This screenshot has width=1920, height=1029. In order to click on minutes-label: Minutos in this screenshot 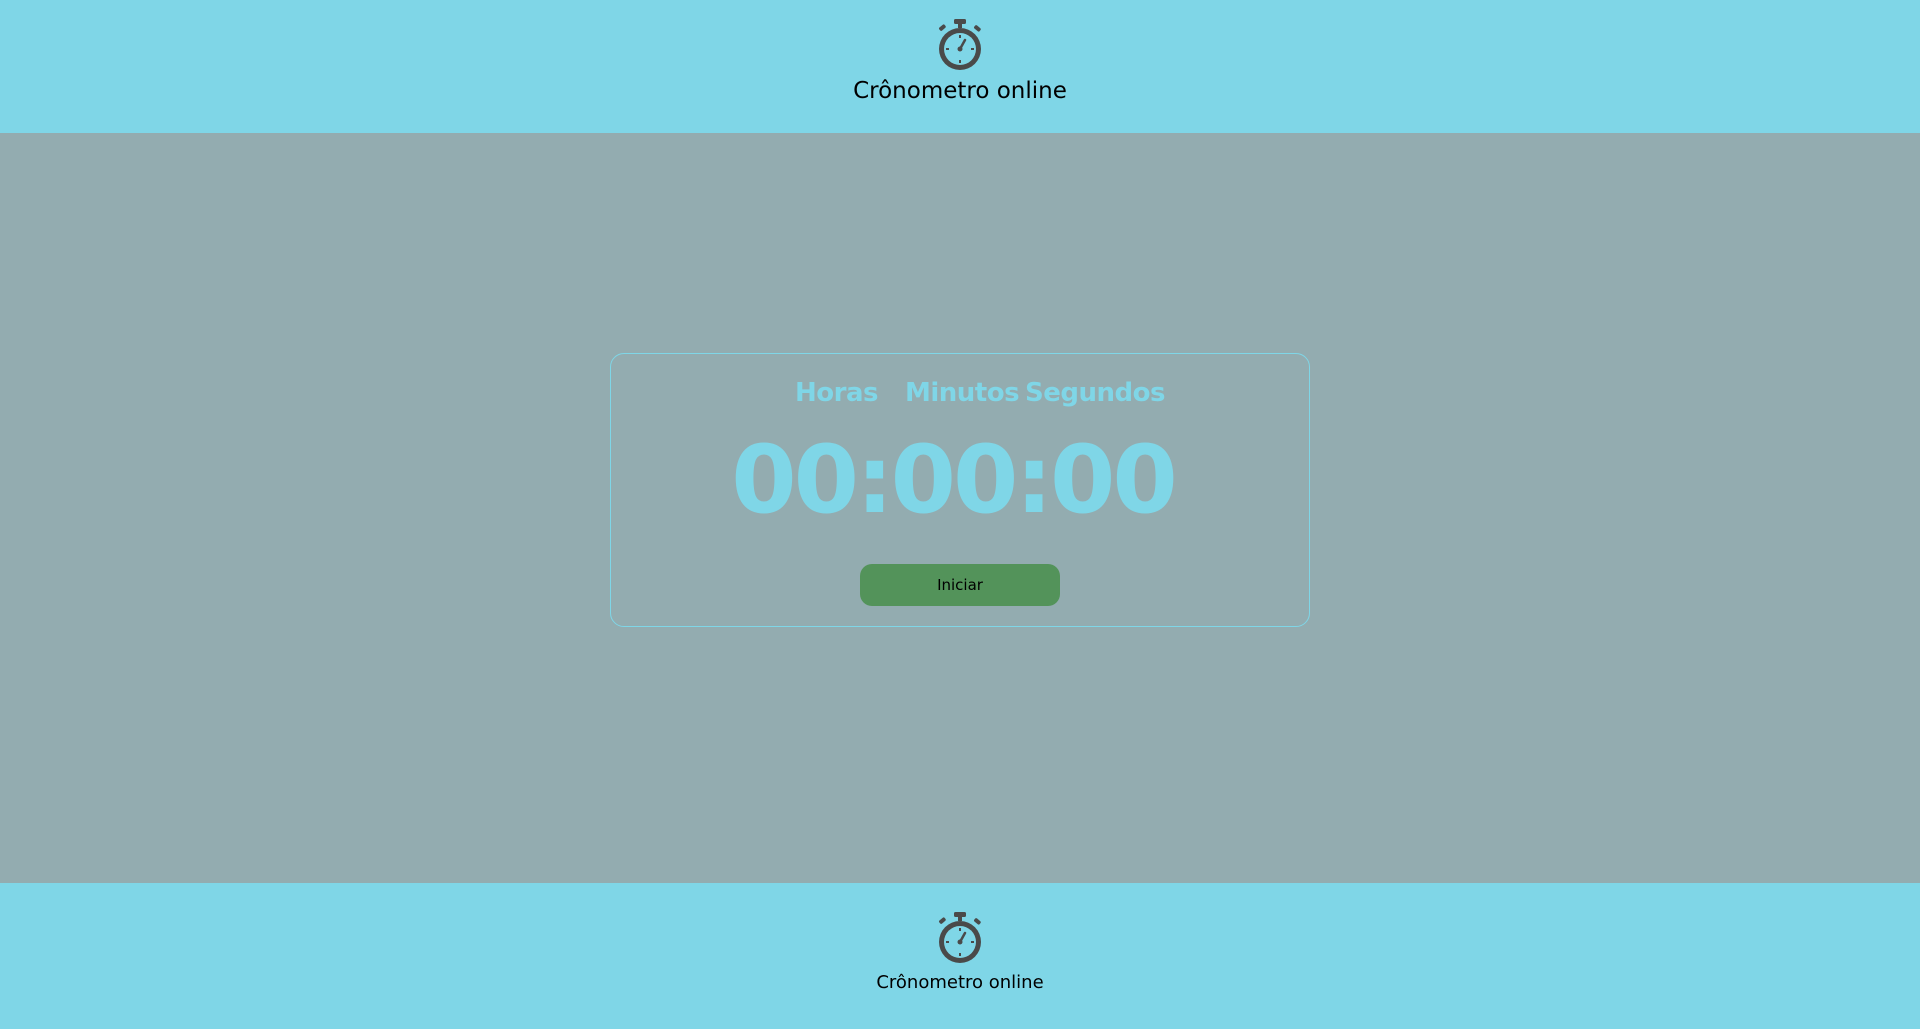, I will do `click(962, 393)`.